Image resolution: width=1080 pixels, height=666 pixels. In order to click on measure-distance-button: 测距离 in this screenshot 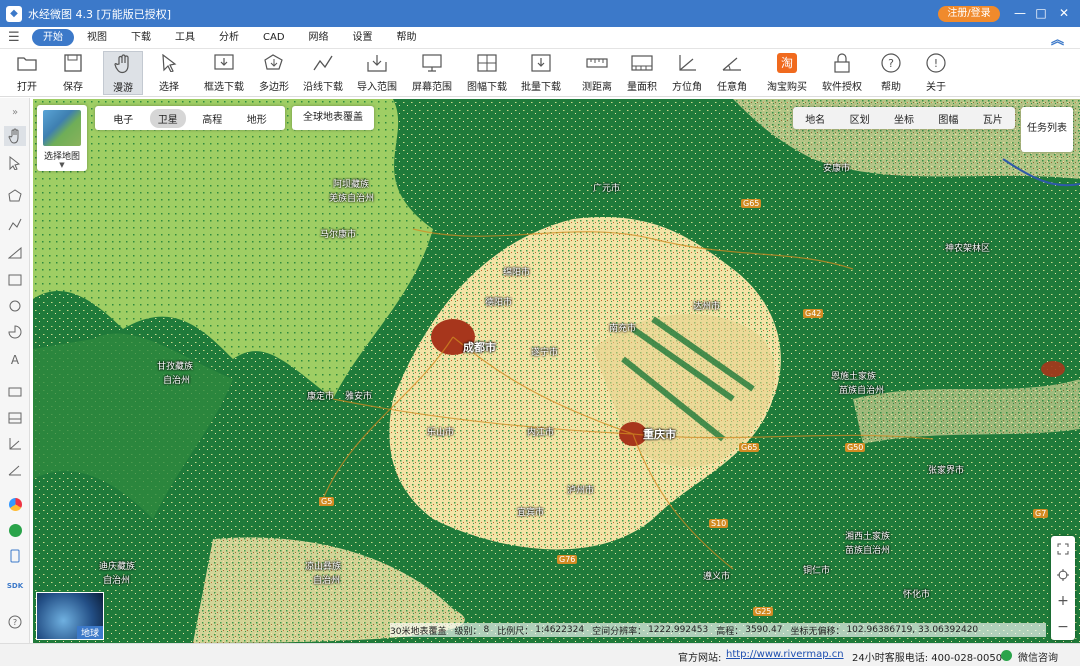, I will do `click(597, 73)`.